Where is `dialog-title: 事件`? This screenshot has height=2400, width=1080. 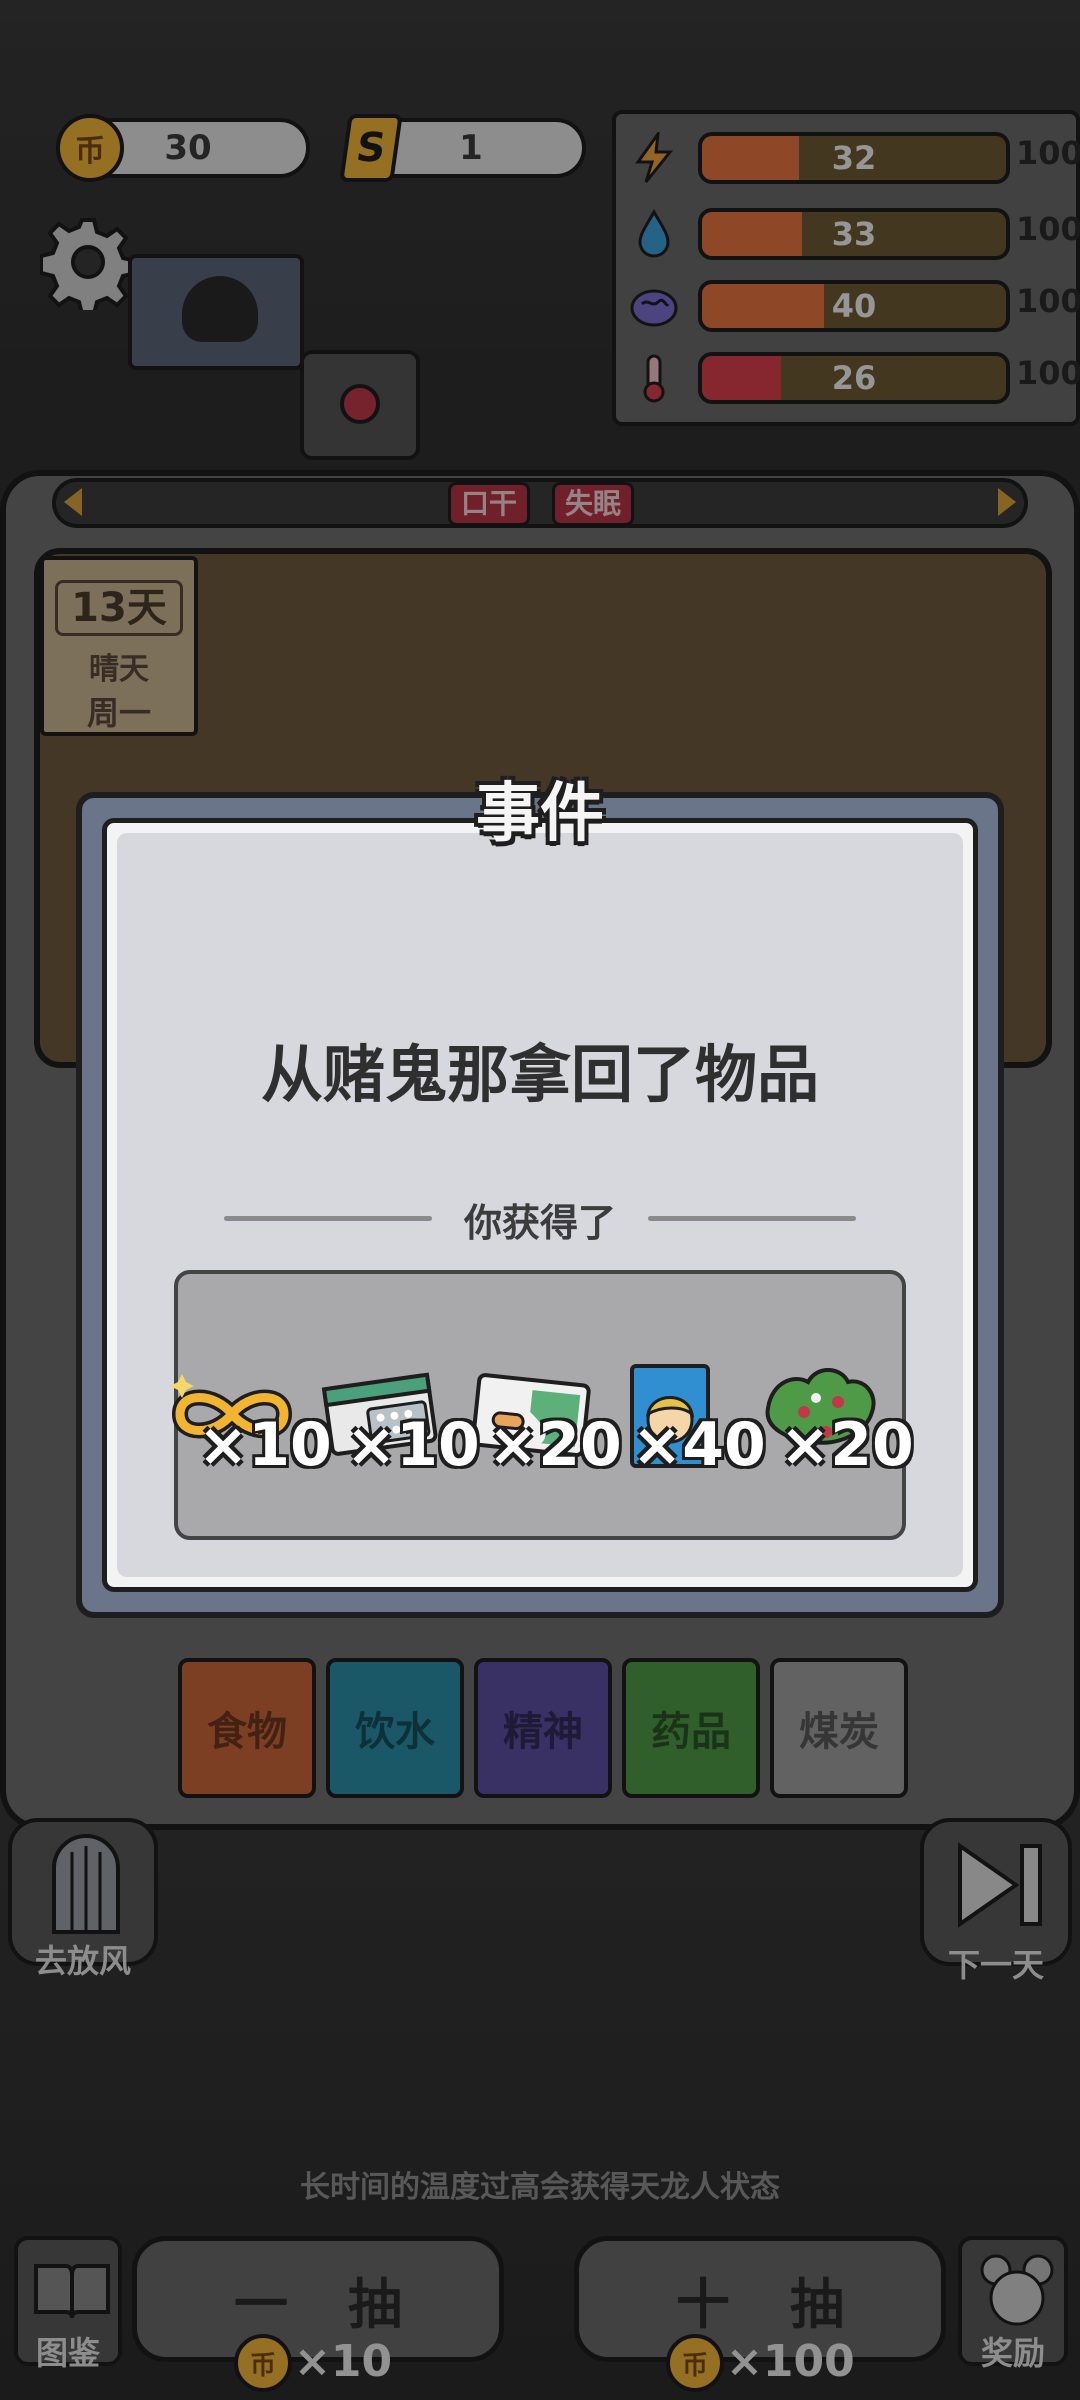 dialog-title: 事件 is located at coordinates (540, 814).